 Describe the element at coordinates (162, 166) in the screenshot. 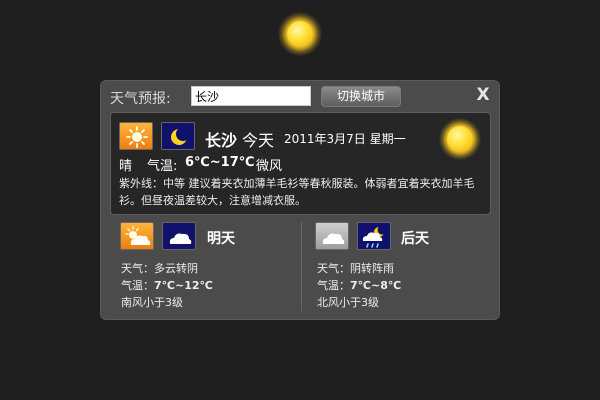

I see `today-temp-label: 气温:` at that location.